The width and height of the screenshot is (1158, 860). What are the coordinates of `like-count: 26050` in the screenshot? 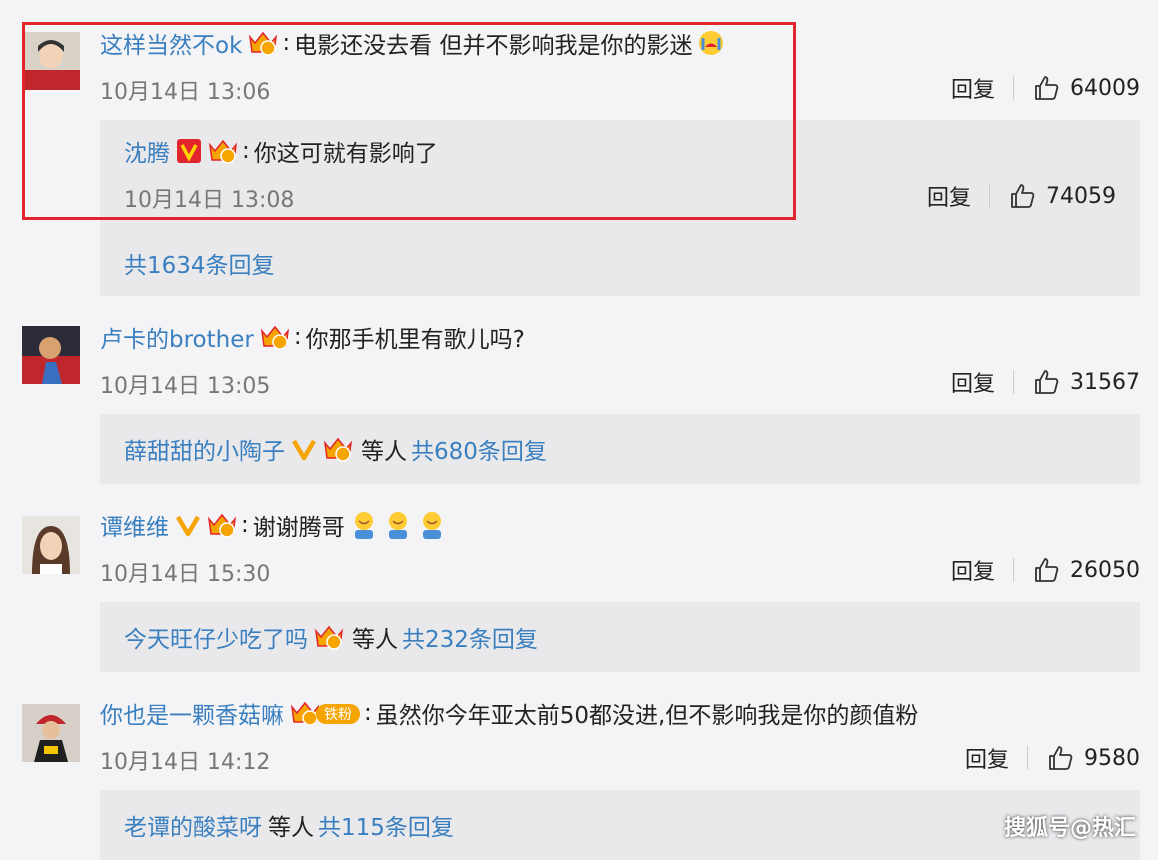 It's located at (1105, 570).